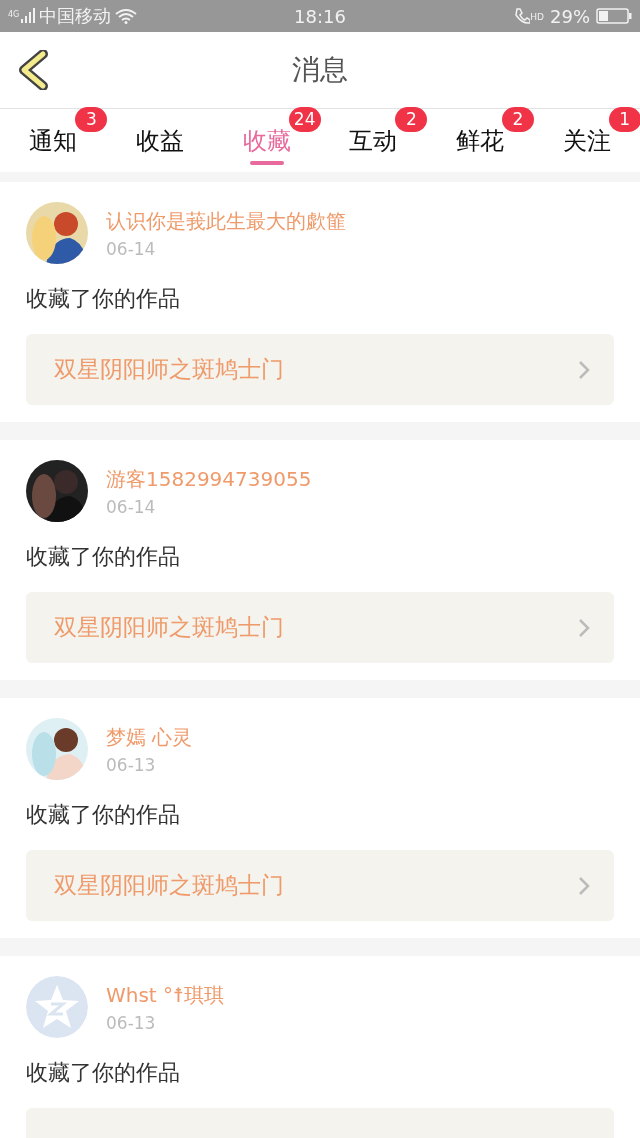 This screenshot has height=1138, width=640. Describe the element at coordinates (480, 140) in the screenshot. I see `tab: 鲜花` at that location.